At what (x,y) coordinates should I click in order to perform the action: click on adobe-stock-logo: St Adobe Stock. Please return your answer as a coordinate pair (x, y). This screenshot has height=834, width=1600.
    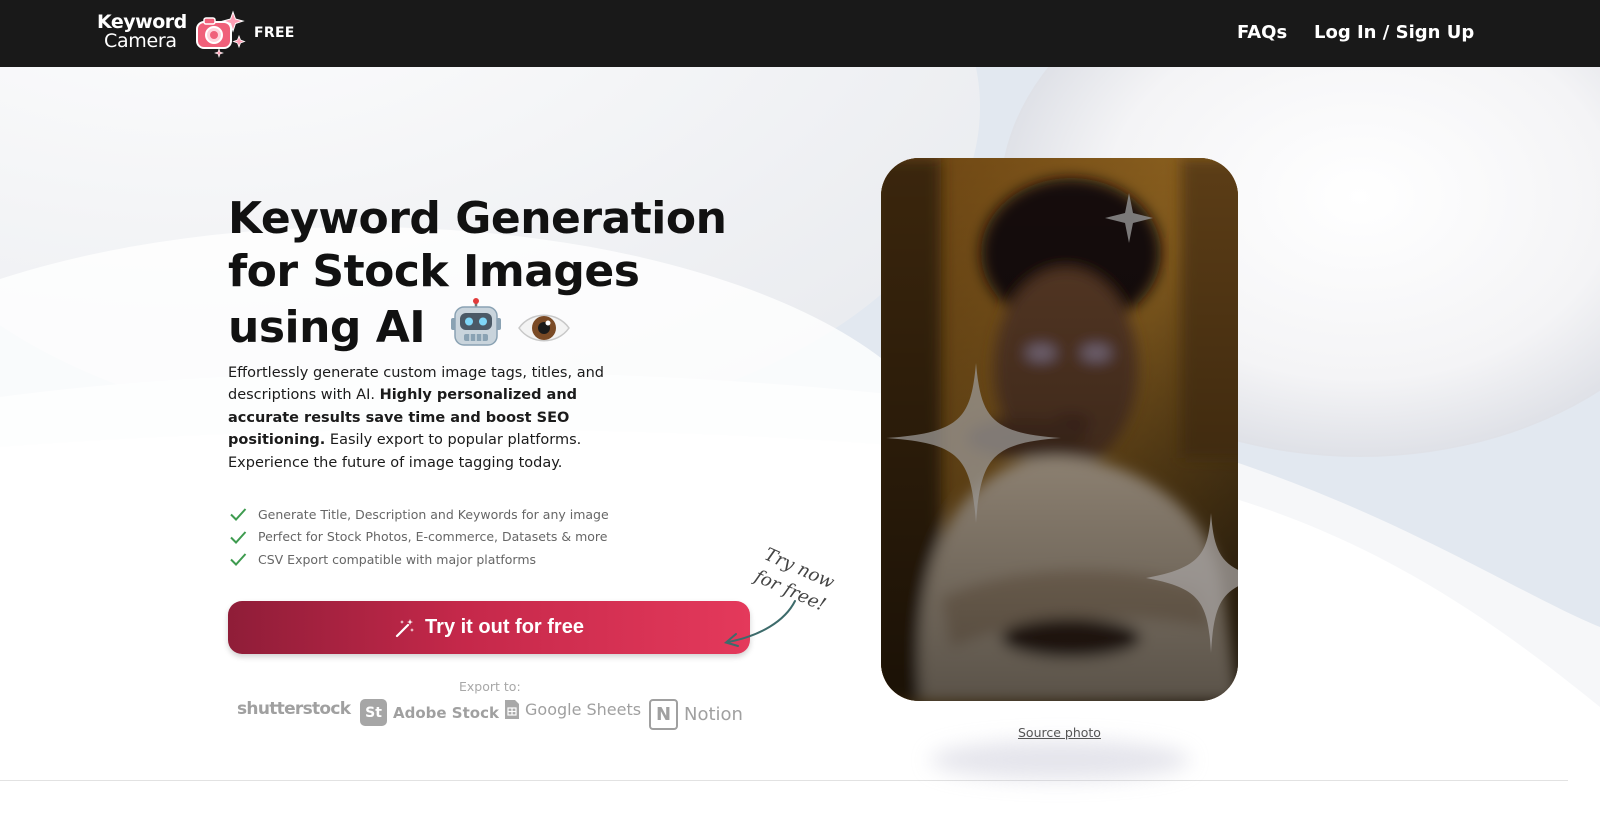
    Looking at the image, I should click on (429, 712).